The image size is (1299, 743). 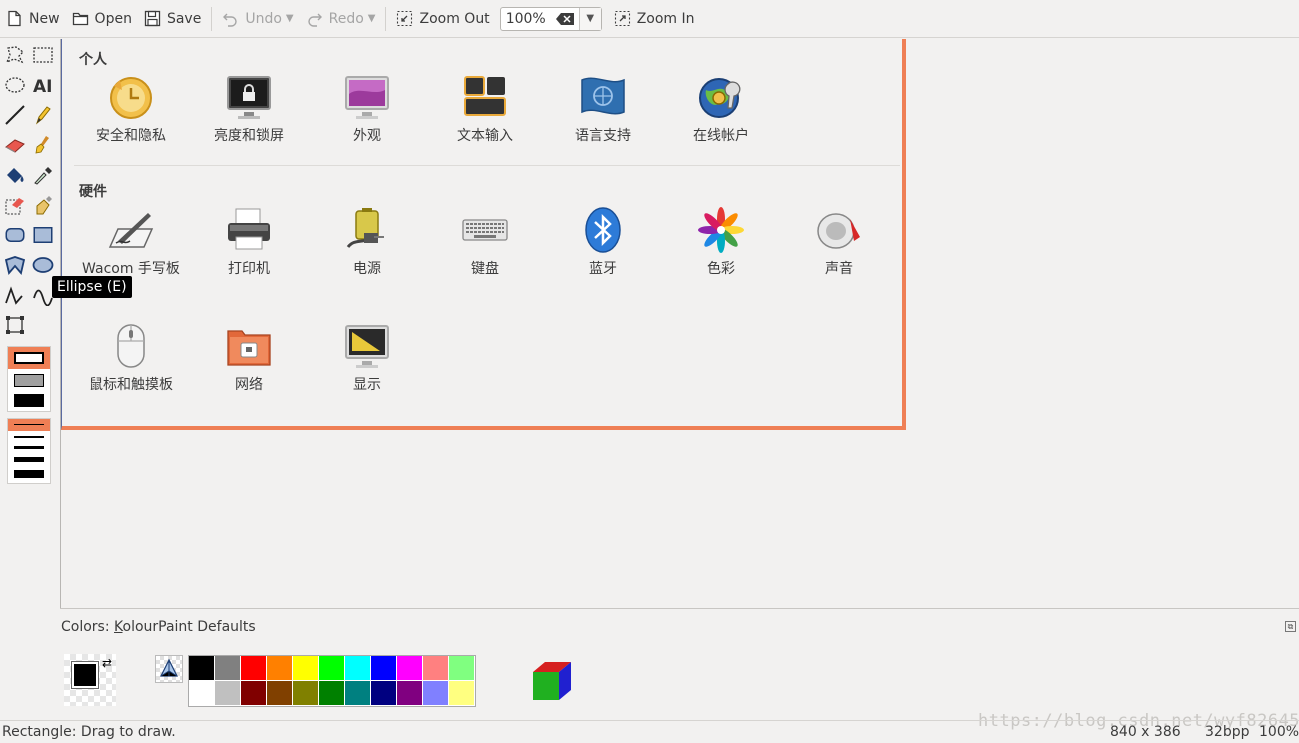 I want to click on zoom-combobox: ▼, so click(x=550, y=18).